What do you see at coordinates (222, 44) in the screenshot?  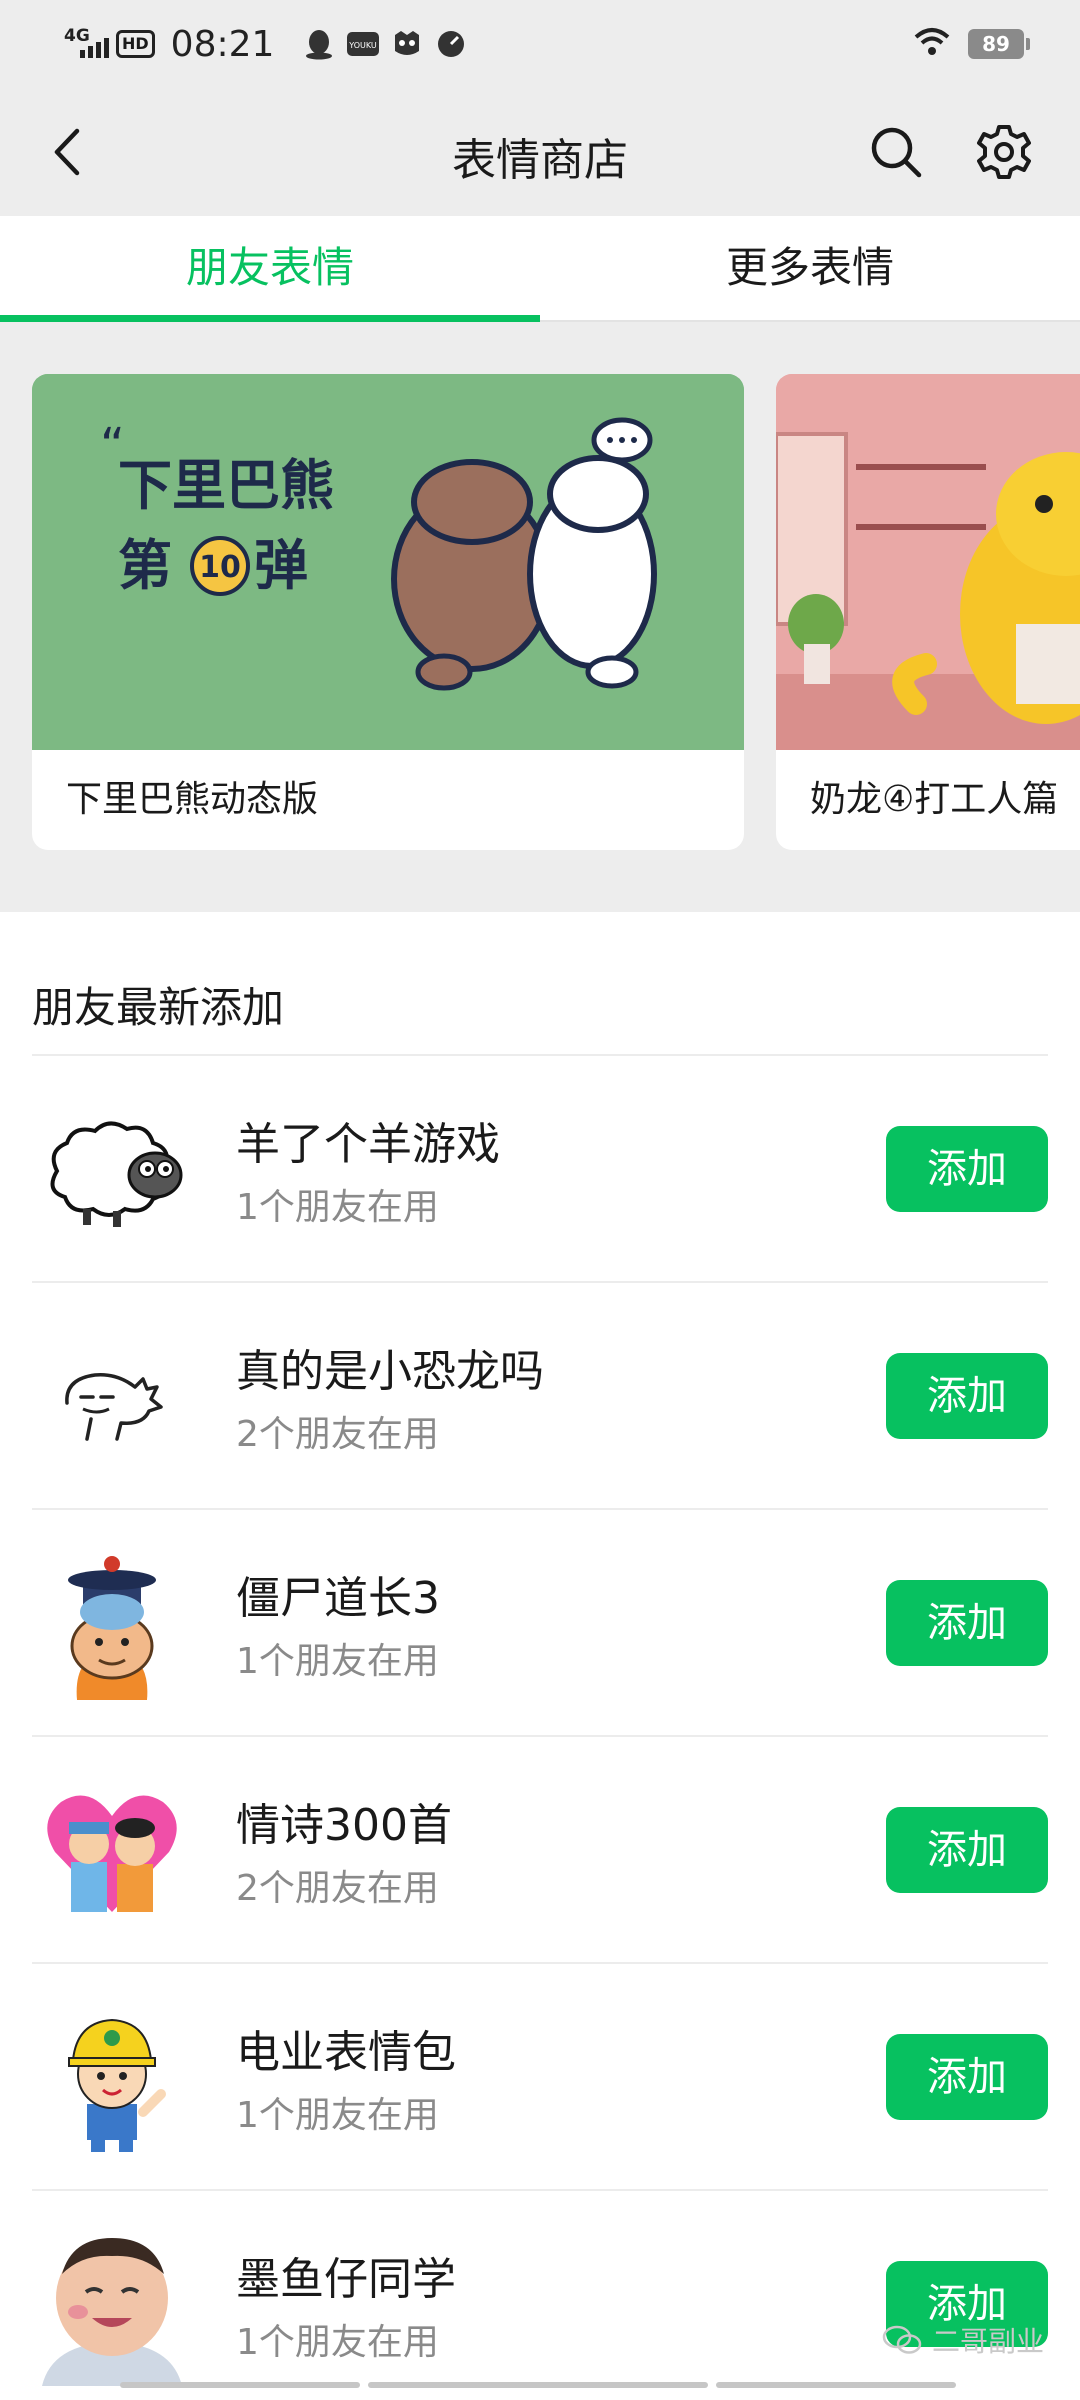 I see `status-time: 08:21` at bounding box center [222, 44].